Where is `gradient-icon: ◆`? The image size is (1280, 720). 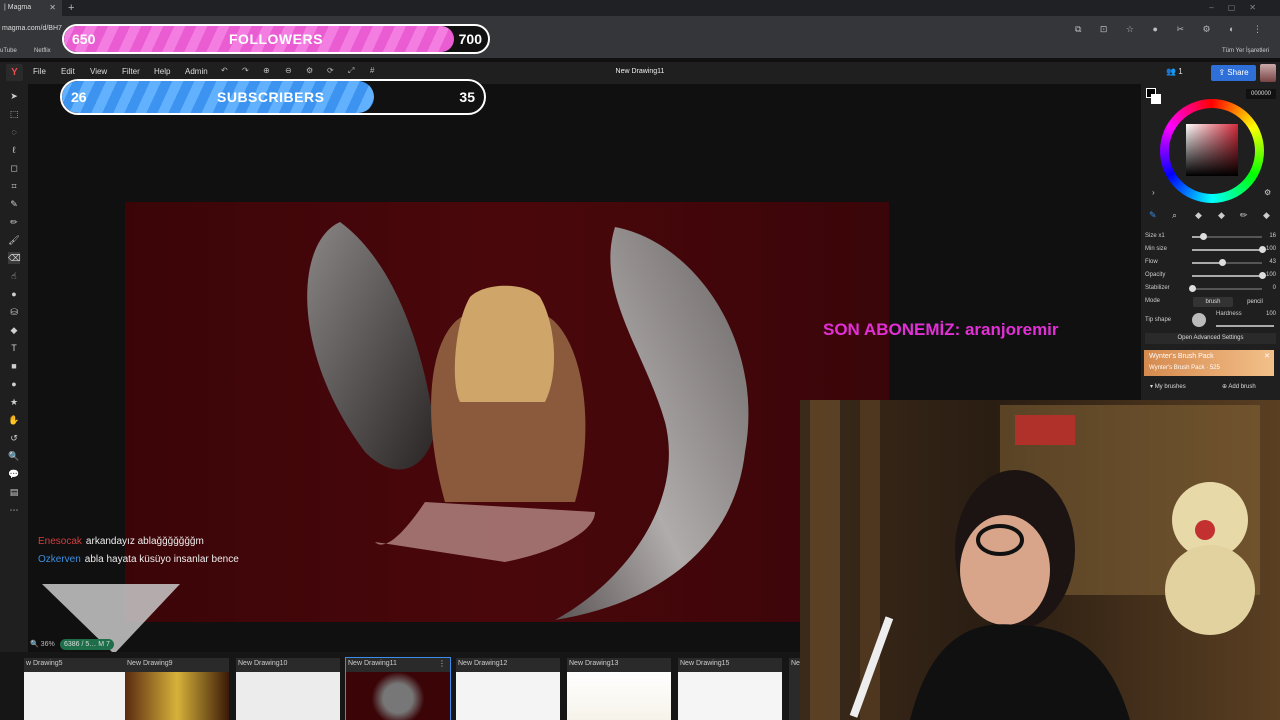 gradient-icon: ◆ is located at coordinates (14, 330).